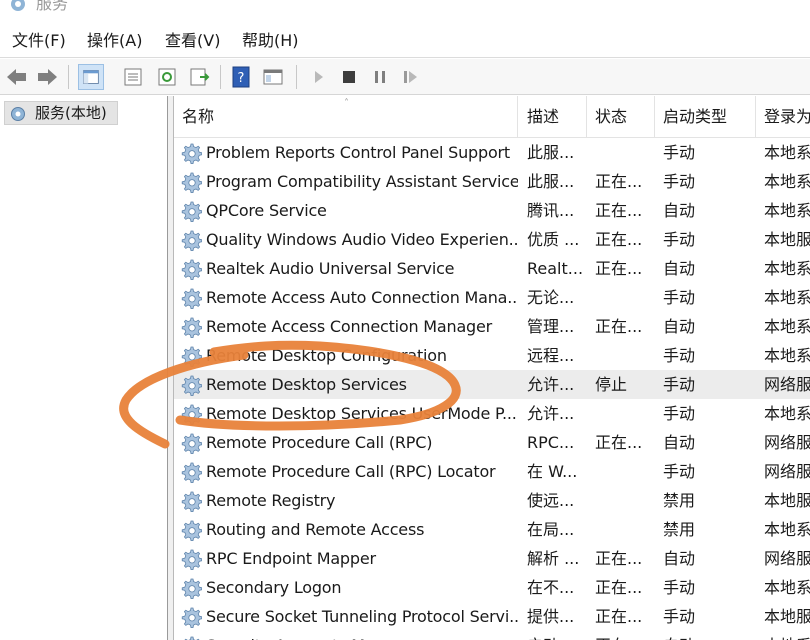  What do you see at coordinates (621, 117) in the screenshot?
I see `column-header-status: 状态` at bounding box center [621, 117].